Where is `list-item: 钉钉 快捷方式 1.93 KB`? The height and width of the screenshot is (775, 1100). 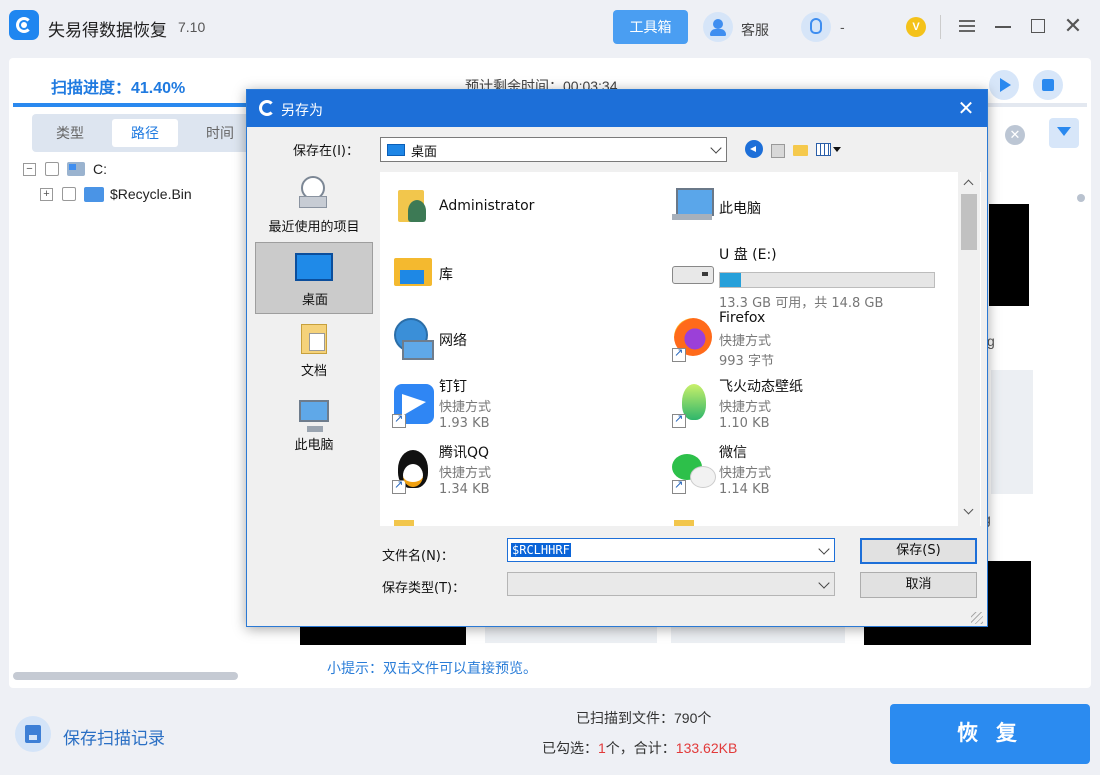 list-item: 钉钉 快捷方式 1.93 KB is located at coordinates (519, 405).